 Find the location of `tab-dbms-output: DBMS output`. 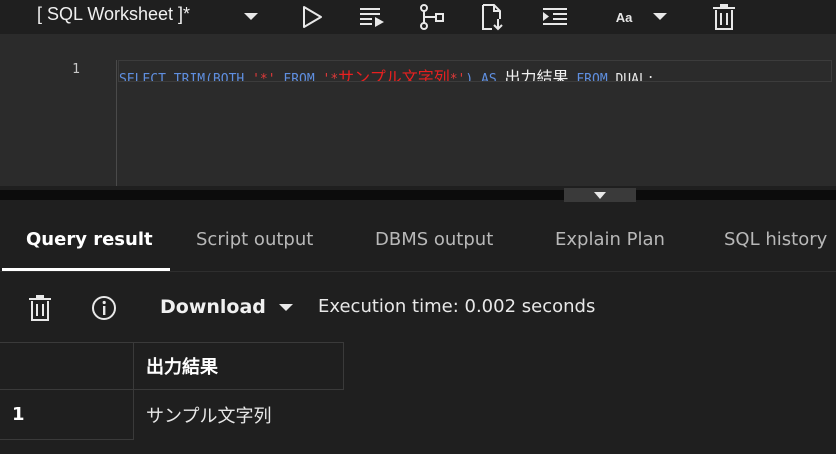

tab-dbms-output: DBMS output is located at coordinates (434, 239).